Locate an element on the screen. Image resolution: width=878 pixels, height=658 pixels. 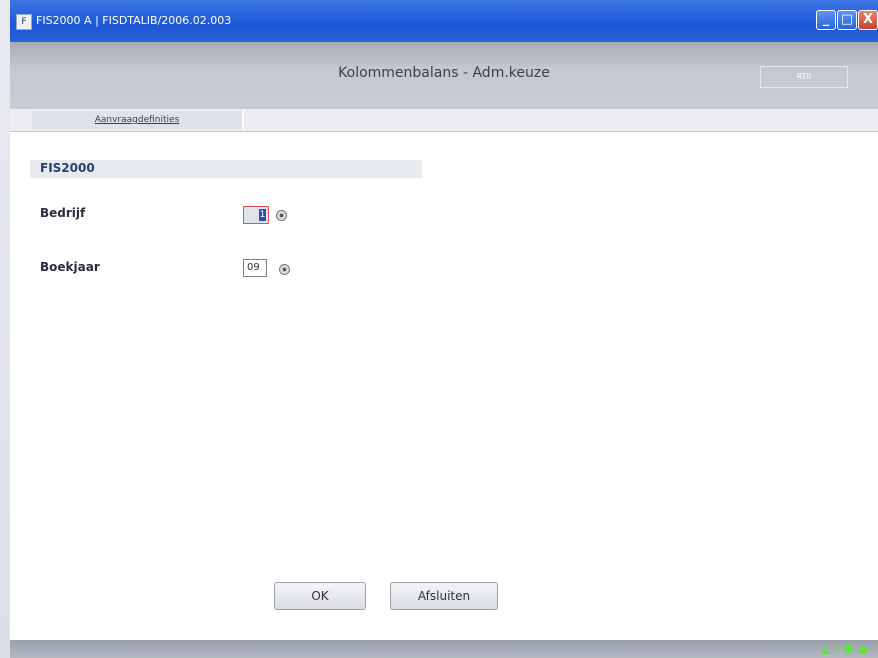
ok-button: OK is located at coordinates (320, 596).